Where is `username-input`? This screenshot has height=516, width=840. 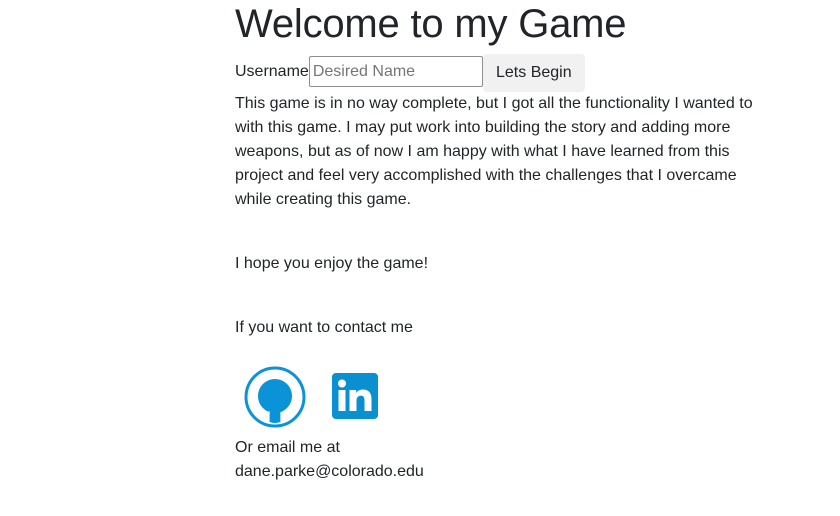
username-input is located at coordinates (395, 71).